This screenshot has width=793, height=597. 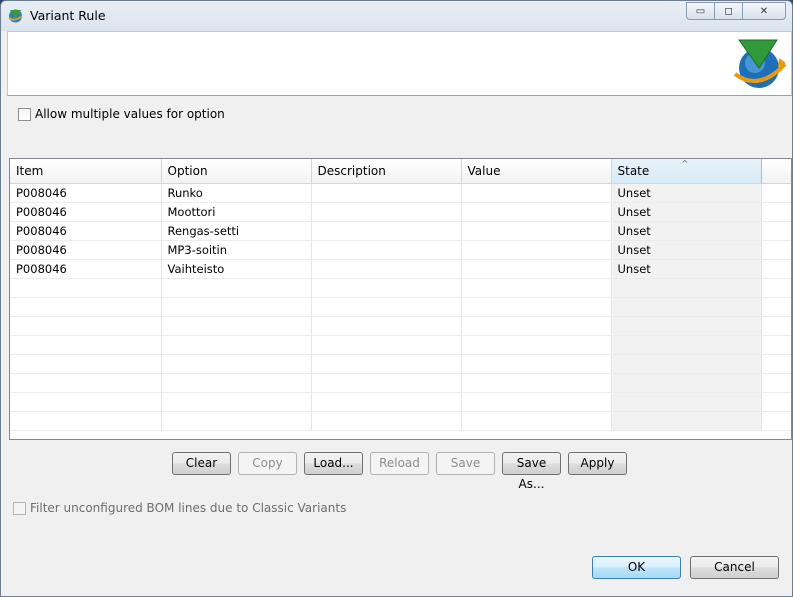 What do you see at coordinates (267, 463) in the screenshot?
I see `copy-button: Copy` at bounding box center [267, 463].